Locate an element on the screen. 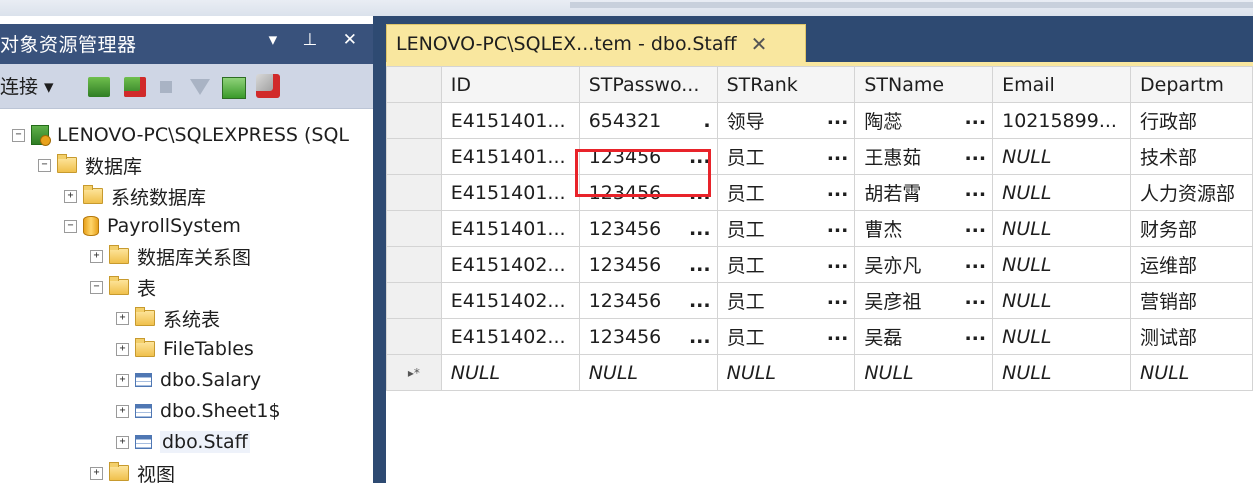 This screenshot has height=488, width=1253. column-header-department: Departm is located at coordinates (1191, 84).